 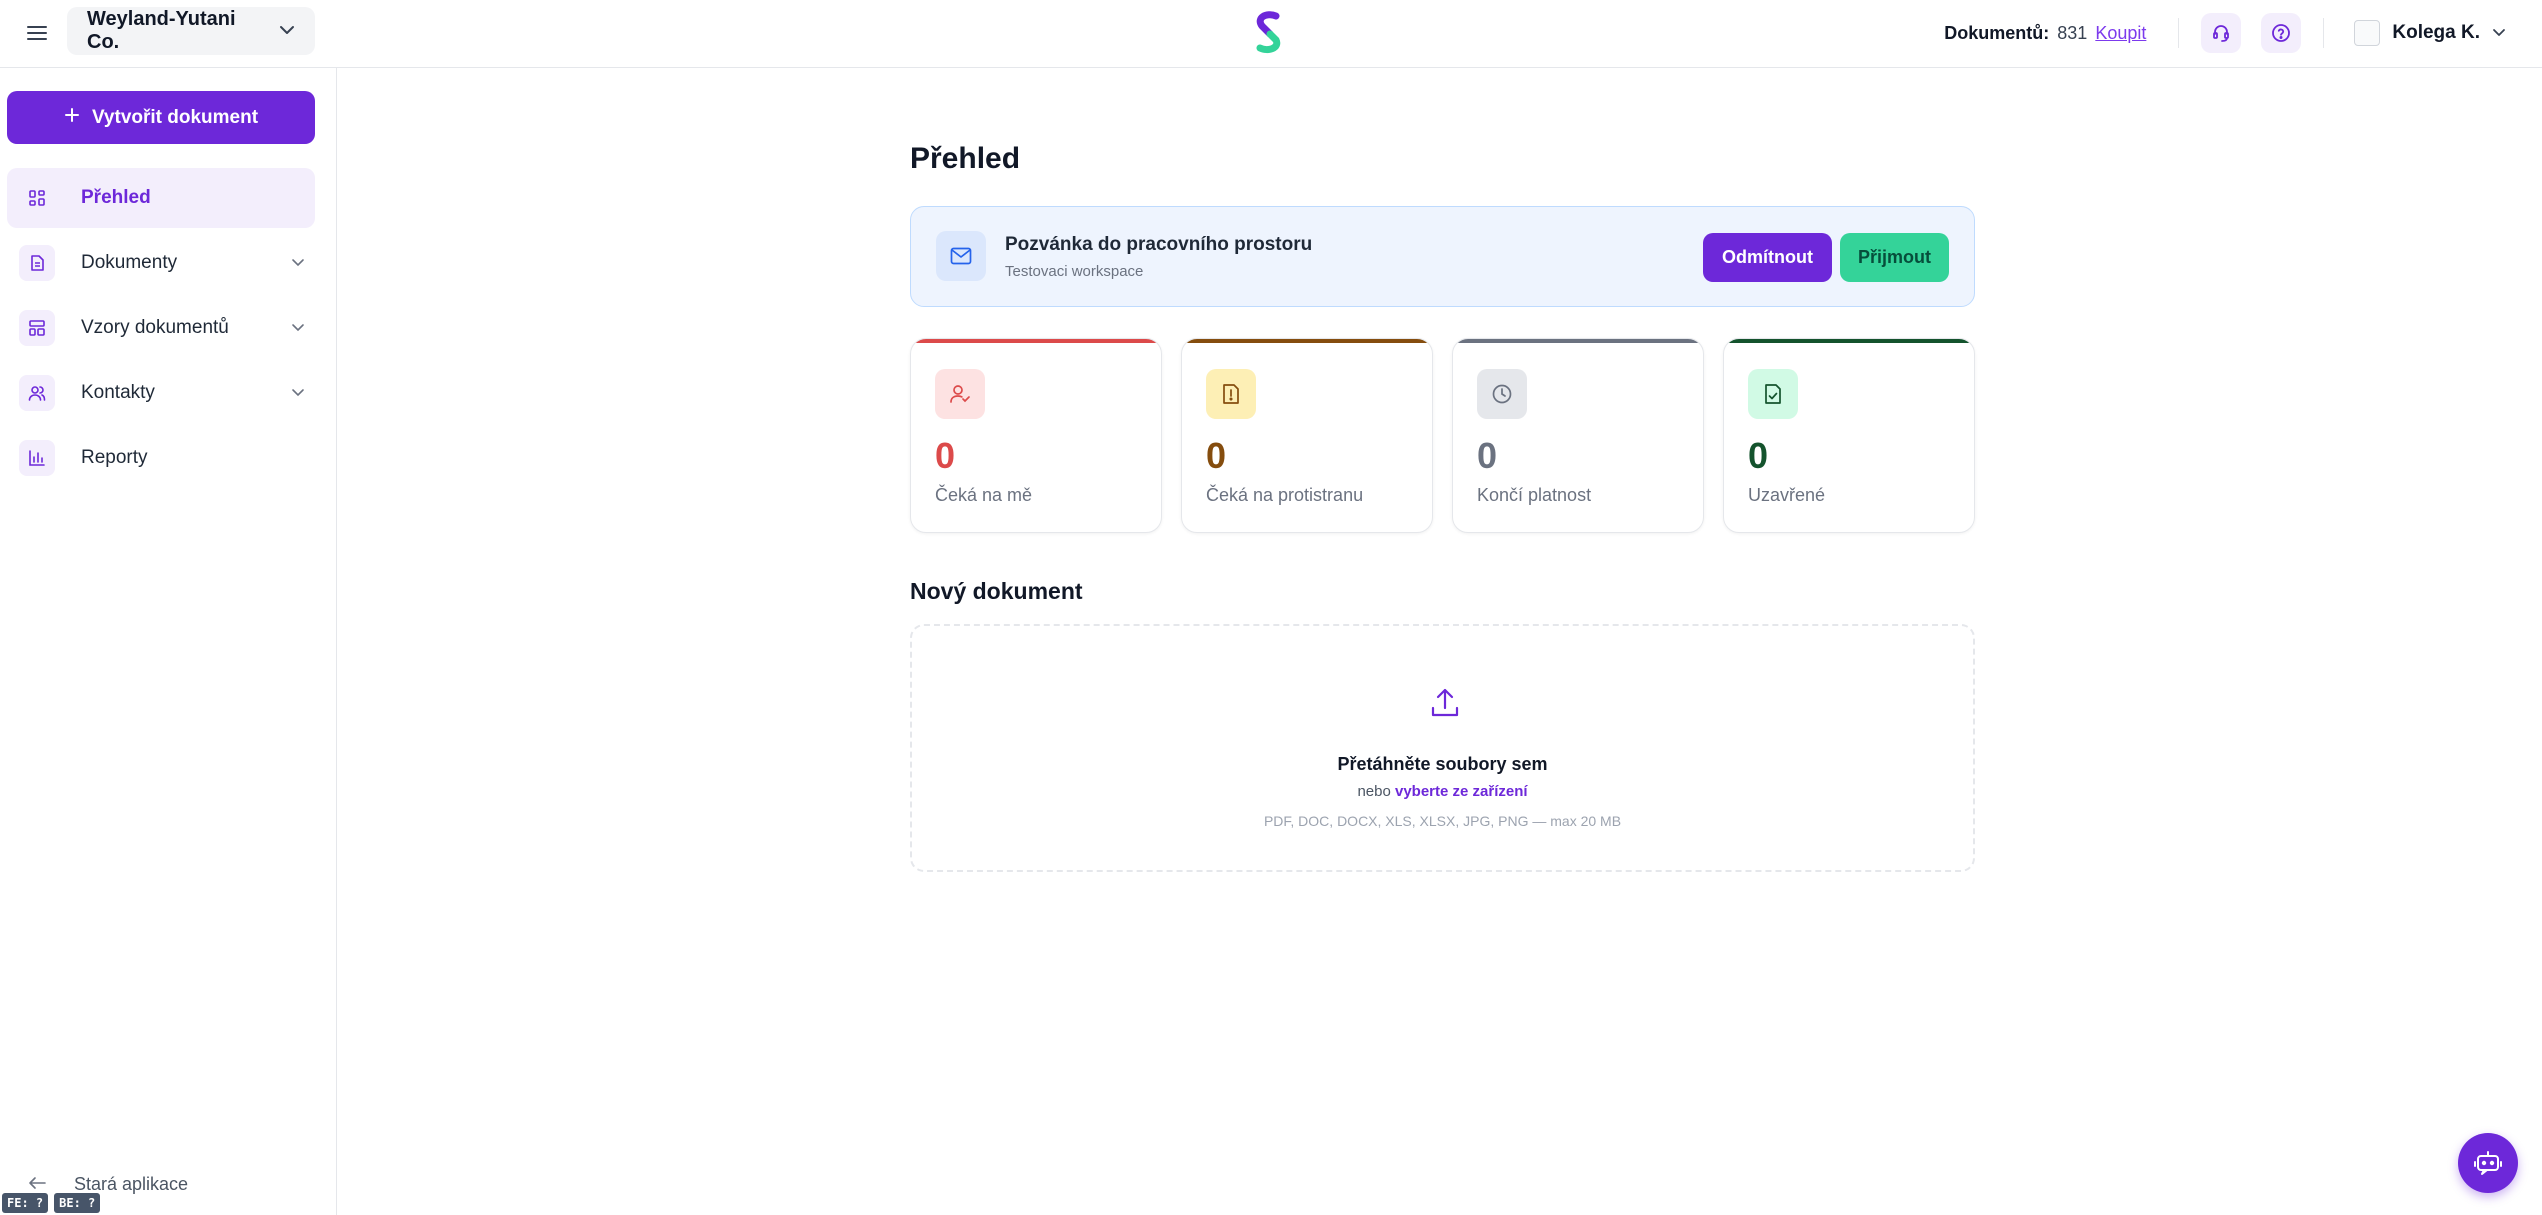 I want to click on invite-title: Pozvánka do pracovního prostoru, so click(x=1159, y=244).